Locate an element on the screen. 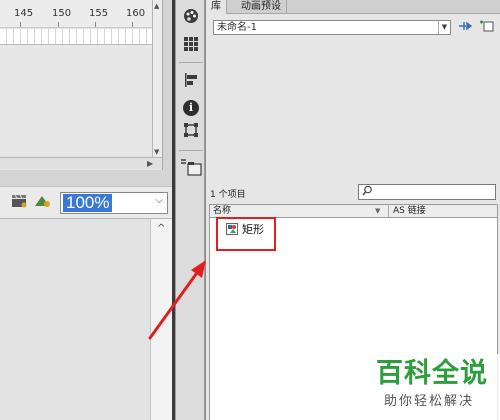  library-tabbar: 库 动画预设 is located at coordinates (353, 7).